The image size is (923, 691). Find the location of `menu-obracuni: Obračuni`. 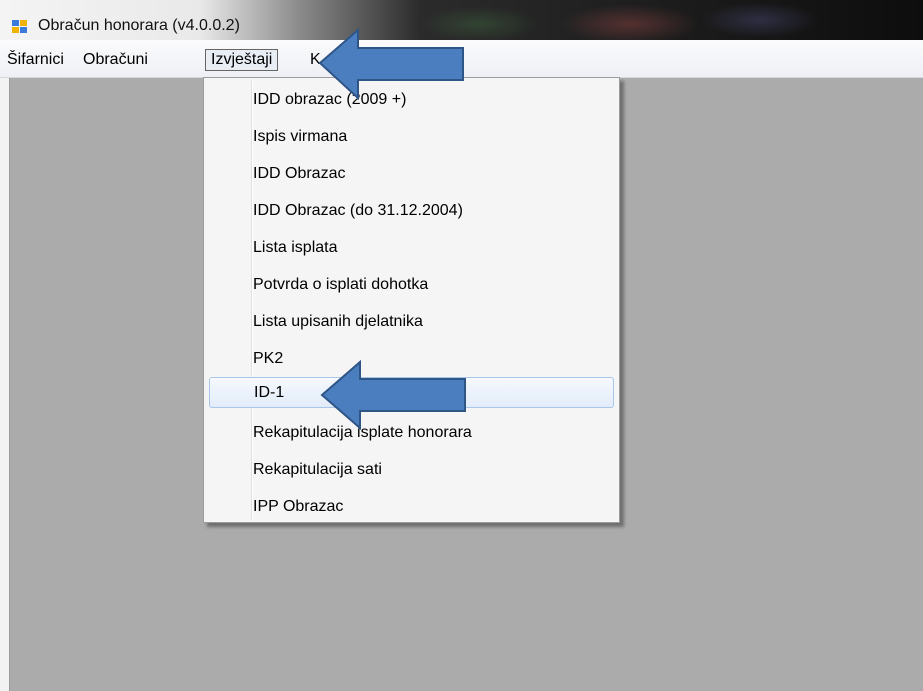

menu-obracuni: Obračuni is located at coordinates (115, 60).